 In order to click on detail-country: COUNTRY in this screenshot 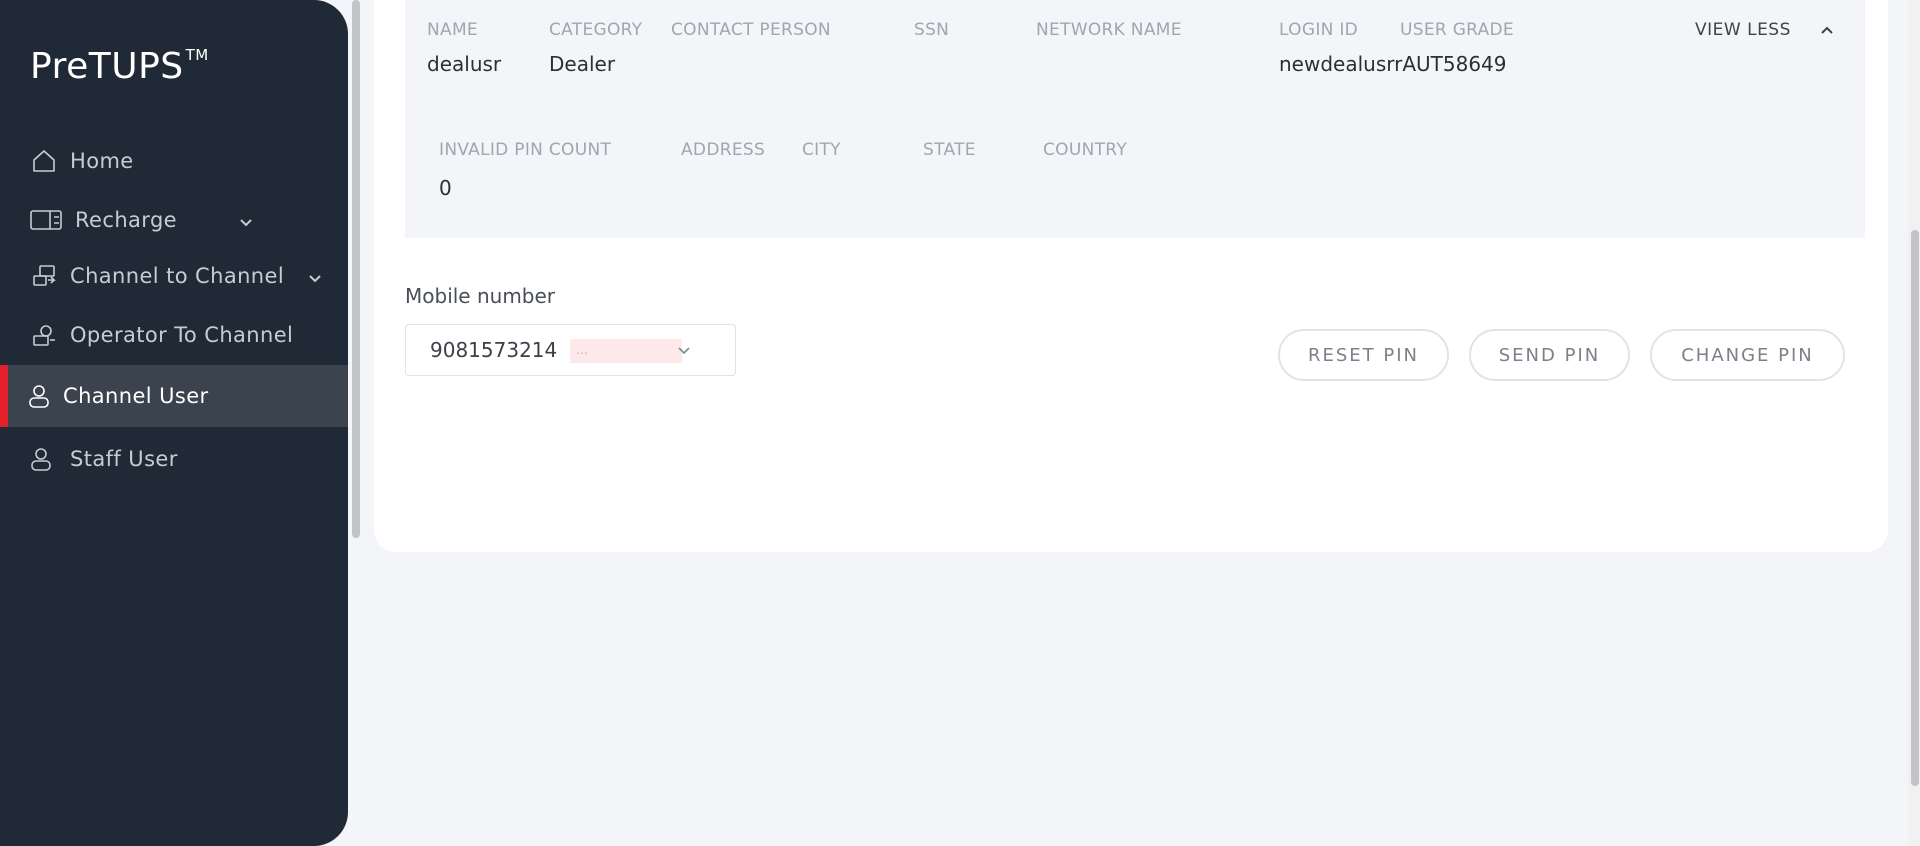, I will do `click(1085, 156)`.